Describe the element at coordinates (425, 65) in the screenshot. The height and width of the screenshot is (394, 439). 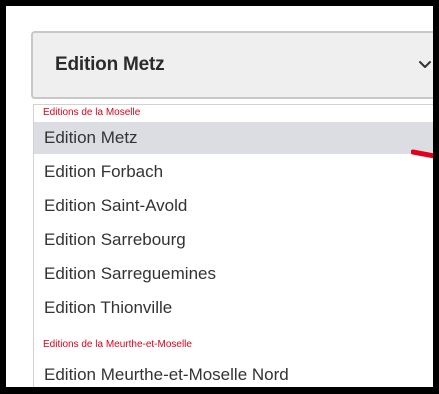
I see `chevron-down-icon` at that location.